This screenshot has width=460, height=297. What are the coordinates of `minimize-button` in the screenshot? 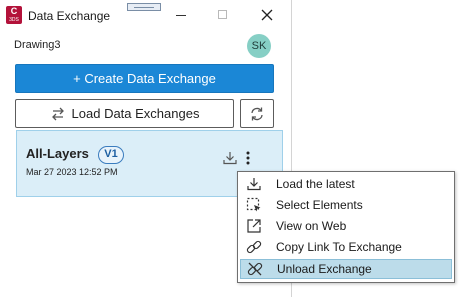 It's located at (181, 15).